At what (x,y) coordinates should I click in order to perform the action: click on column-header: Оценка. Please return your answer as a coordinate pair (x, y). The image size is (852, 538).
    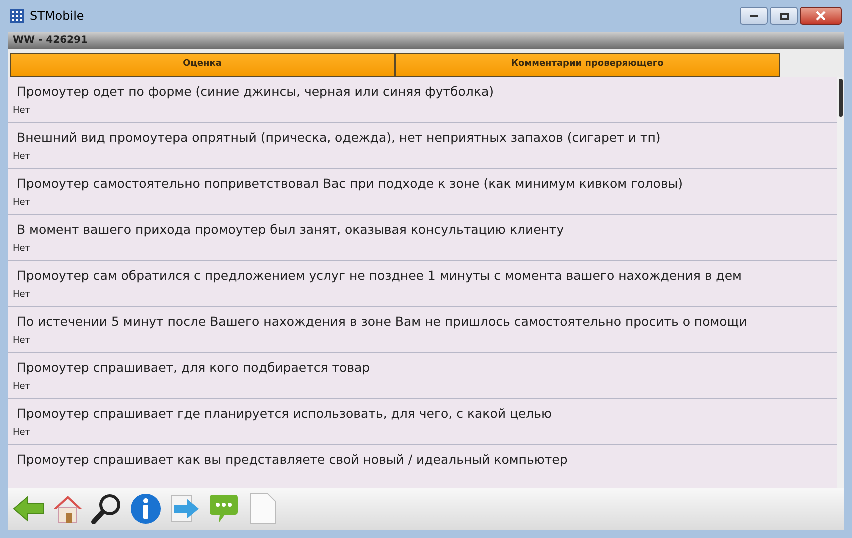
    Looking at the image, I should click on (202, 65).